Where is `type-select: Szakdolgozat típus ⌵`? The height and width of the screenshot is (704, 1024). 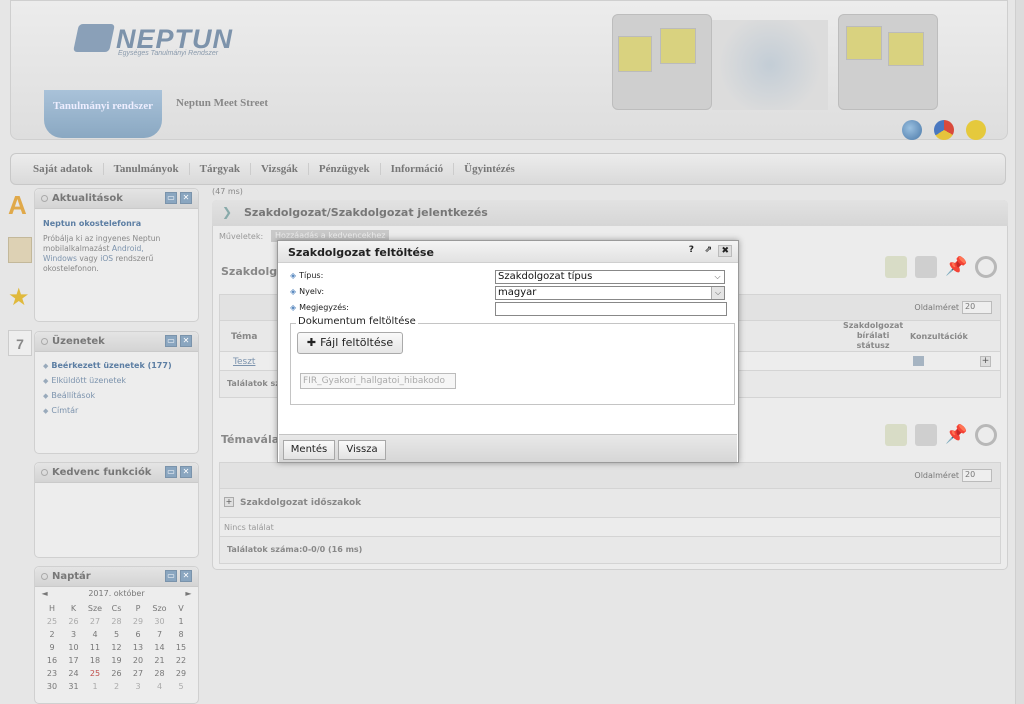
type-select: Szakdolgozat típus ⌵ is located at coordinates (610, 277).